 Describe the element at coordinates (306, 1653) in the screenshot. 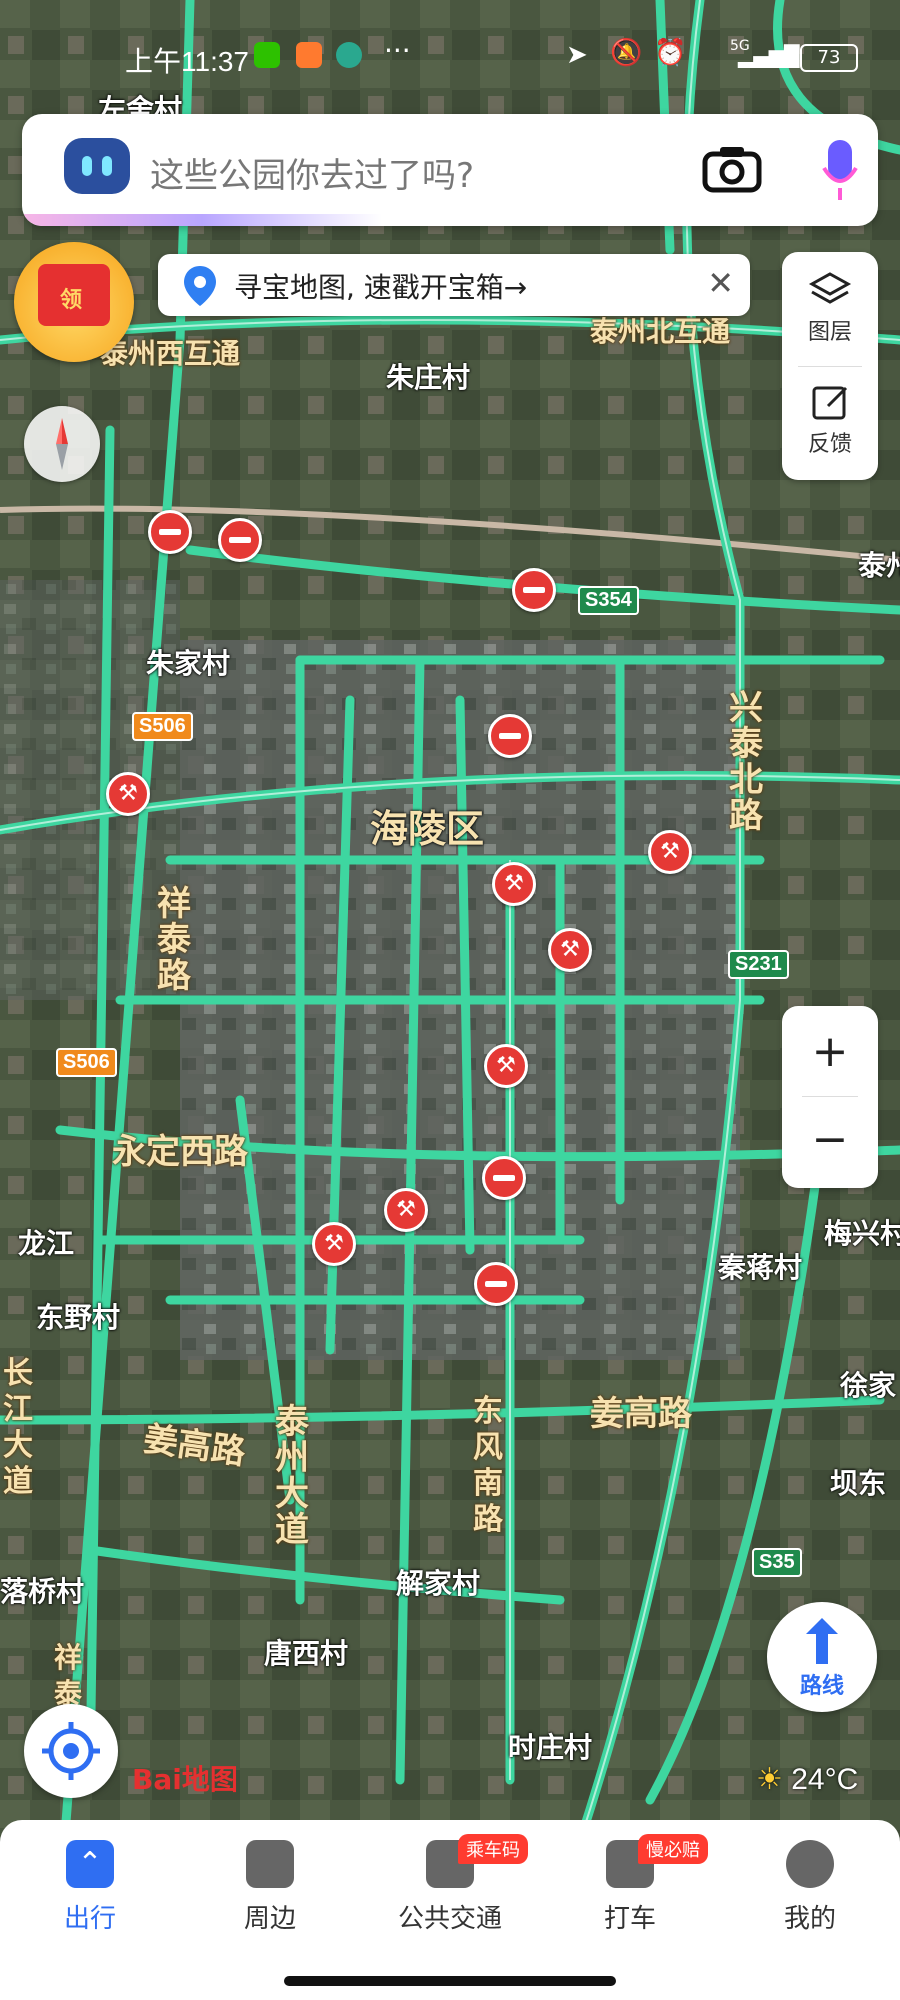

I see `place-label: 唐西村` at that location.